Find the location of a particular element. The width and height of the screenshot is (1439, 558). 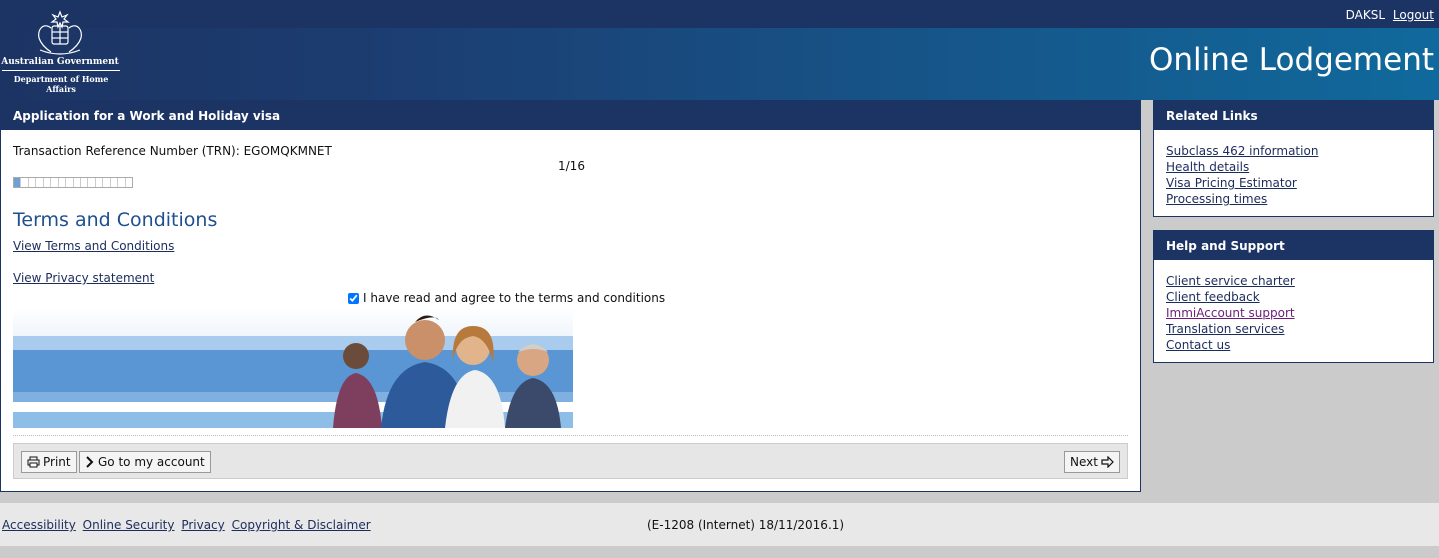

next-button: Next is located at coordinates (1092, 462).